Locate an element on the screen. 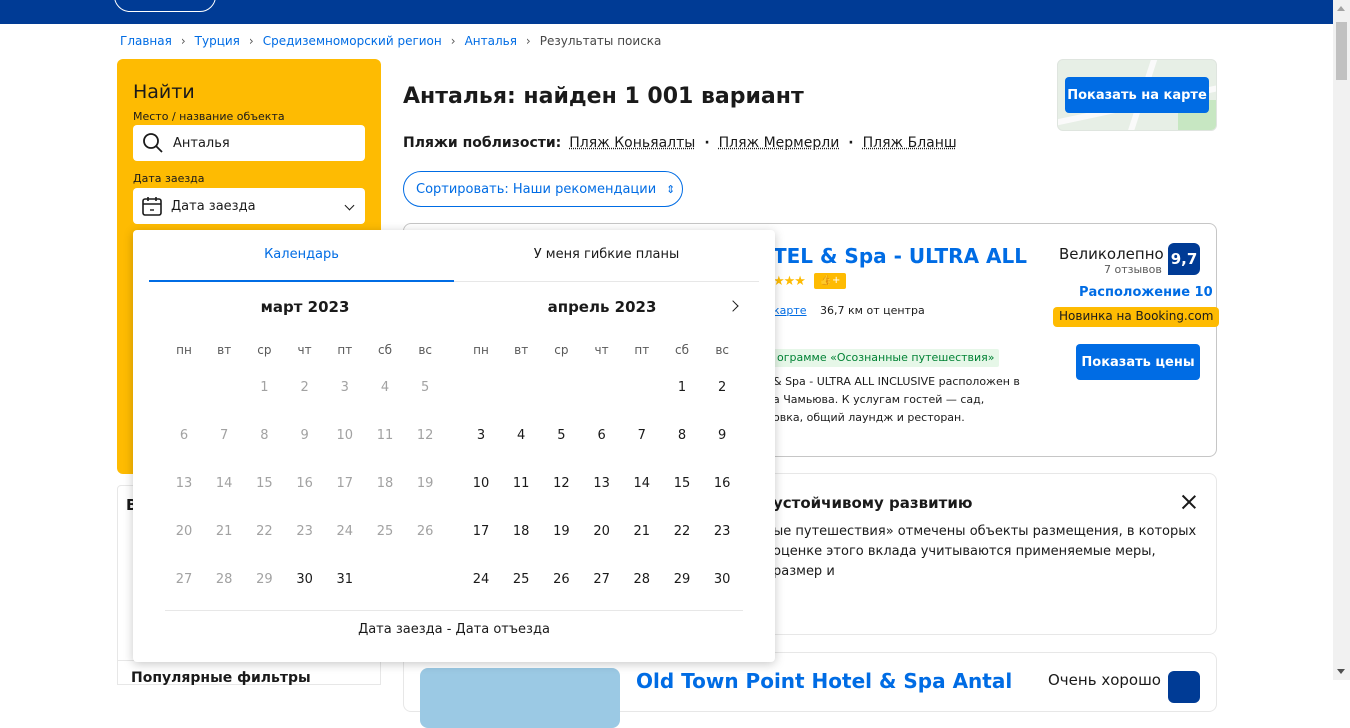  calendar-day: 11 is located at coordinates (521, 483).